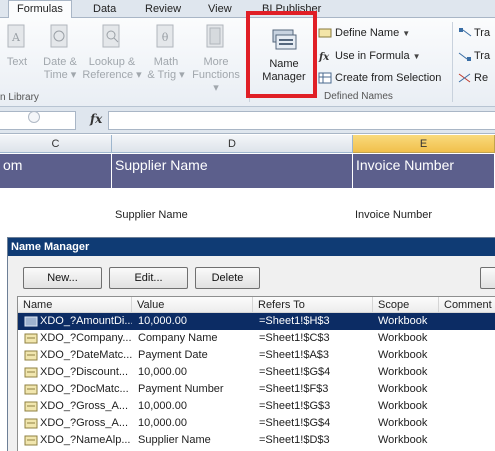 The image size is (495, 451). What do you see at coordinates (104, 10) in the screenshot?
I see `tab-data: Data` at bounding box center [104, 10].